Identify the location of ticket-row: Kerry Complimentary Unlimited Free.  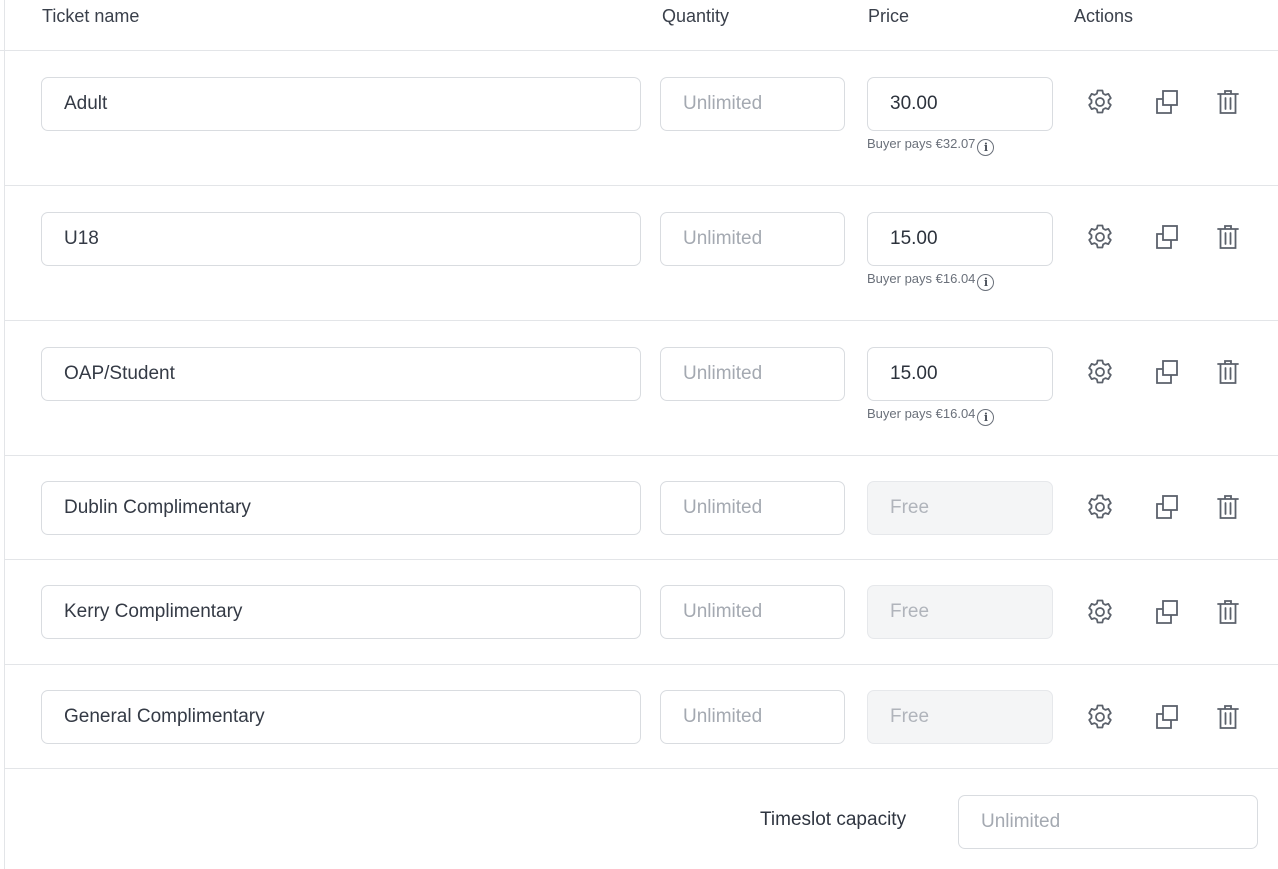
(641, 612).